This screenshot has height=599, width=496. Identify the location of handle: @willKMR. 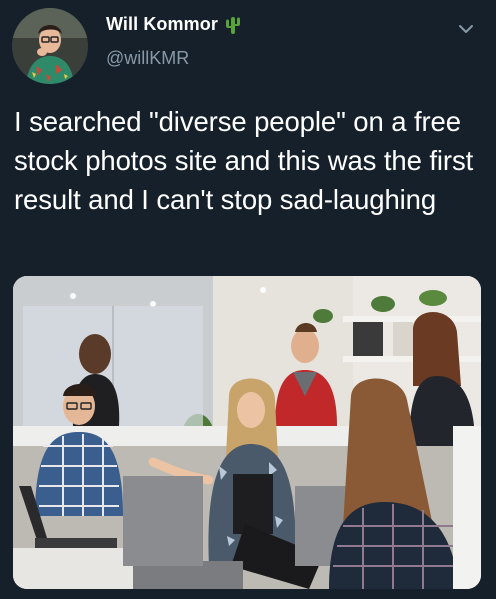
(147, 58).